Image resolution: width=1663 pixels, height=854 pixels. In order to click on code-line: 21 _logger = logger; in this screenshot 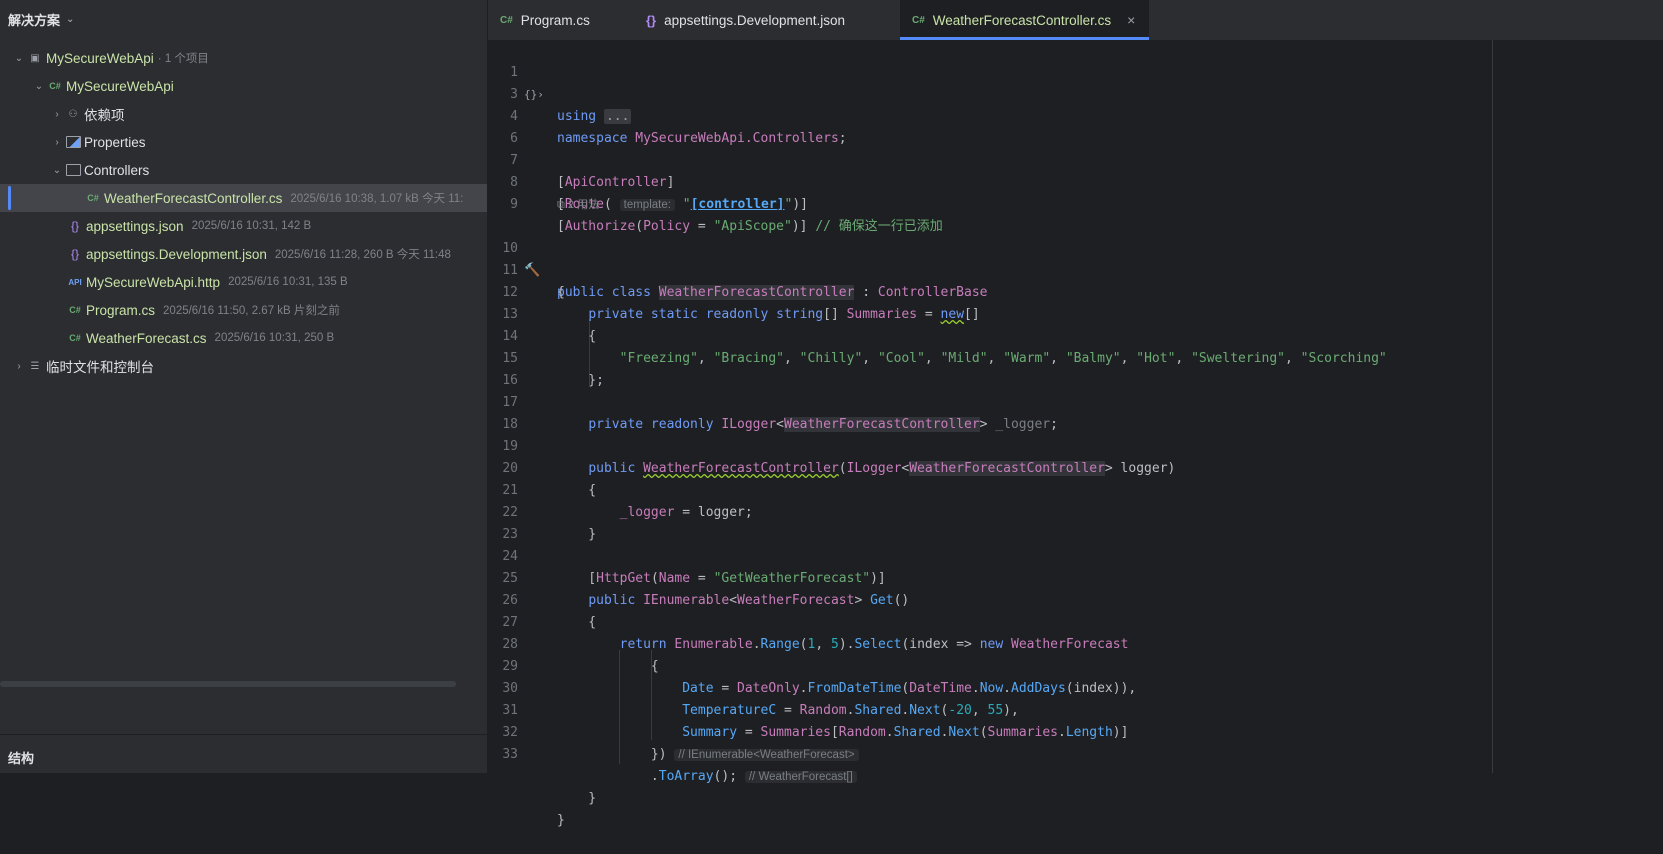, I will do `click(620, 489)`.